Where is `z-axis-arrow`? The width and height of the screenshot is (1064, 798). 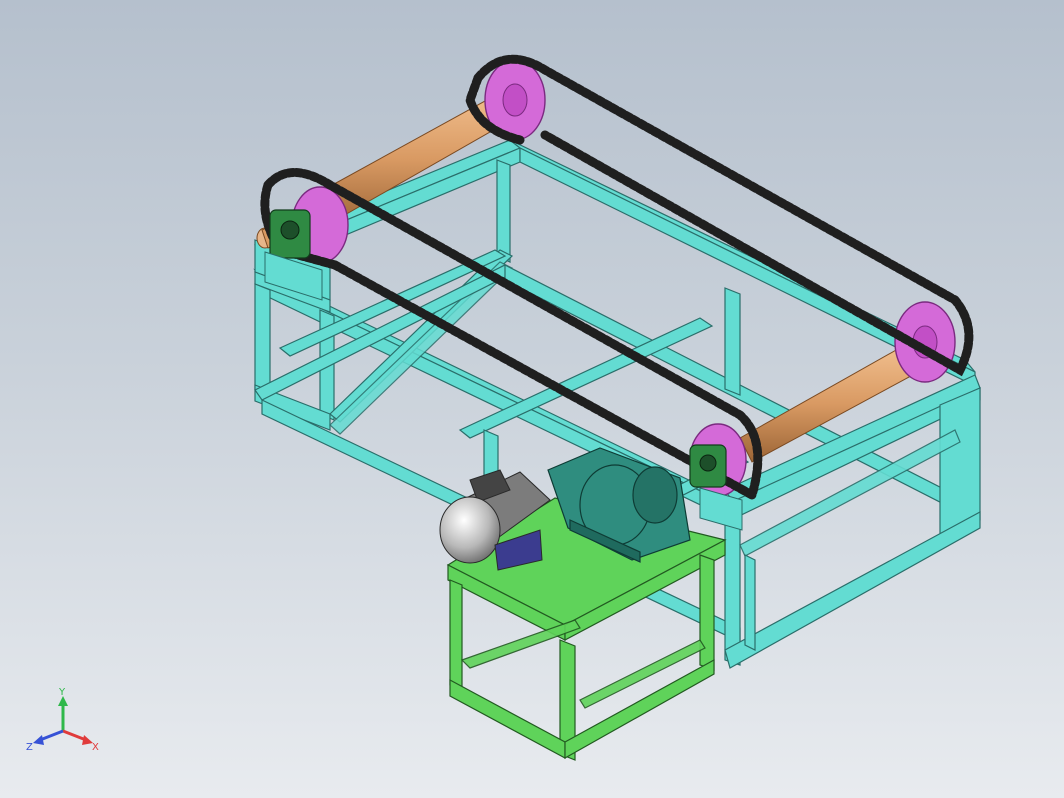 z-axis-arrow is located at coordinates (51, 735).